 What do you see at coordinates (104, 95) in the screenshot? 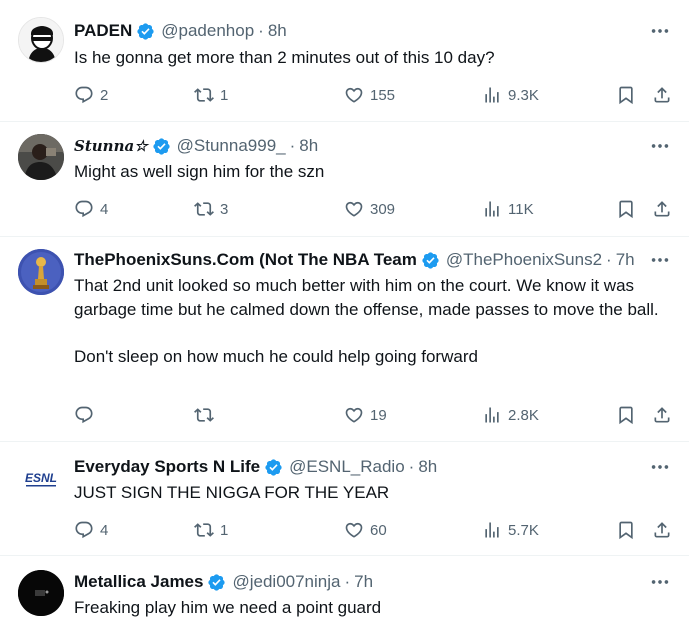
I see `reply-count: 2` at bounding box center [104, 95].